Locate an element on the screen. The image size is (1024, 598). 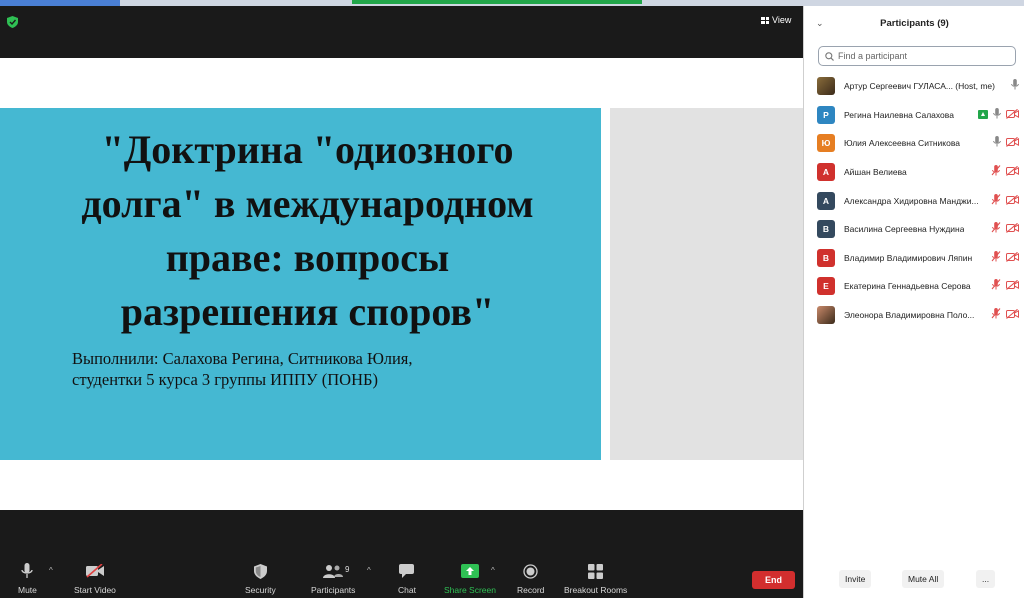
participant-name: Юлия Алексеевна Ситникова is located at coordinates (902, 143).